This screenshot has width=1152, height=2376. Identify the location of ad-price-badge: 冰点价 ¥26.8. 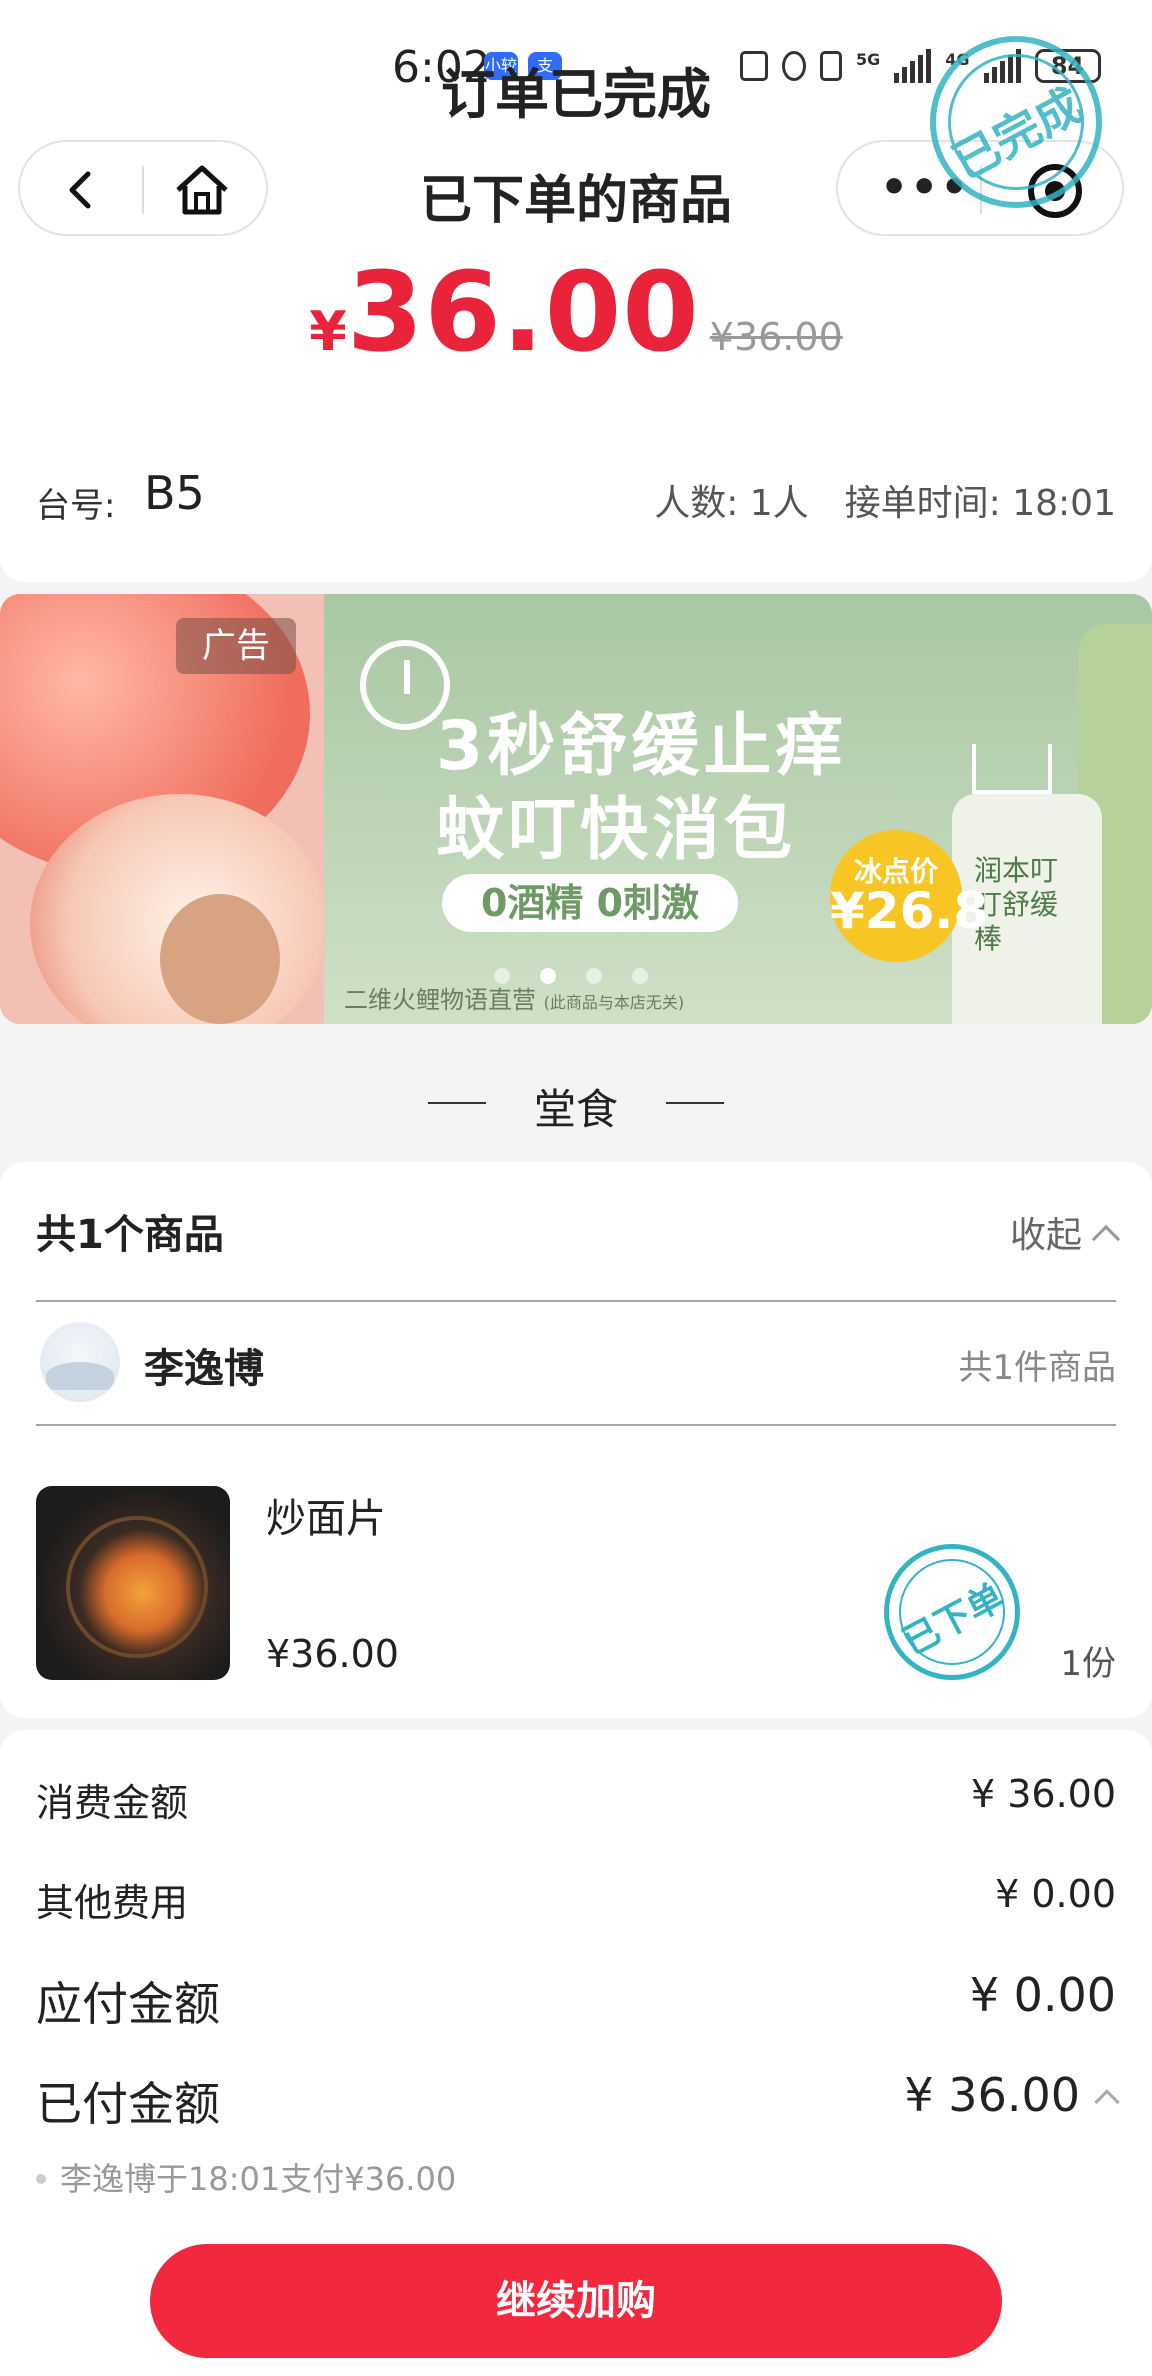
(909, 896).